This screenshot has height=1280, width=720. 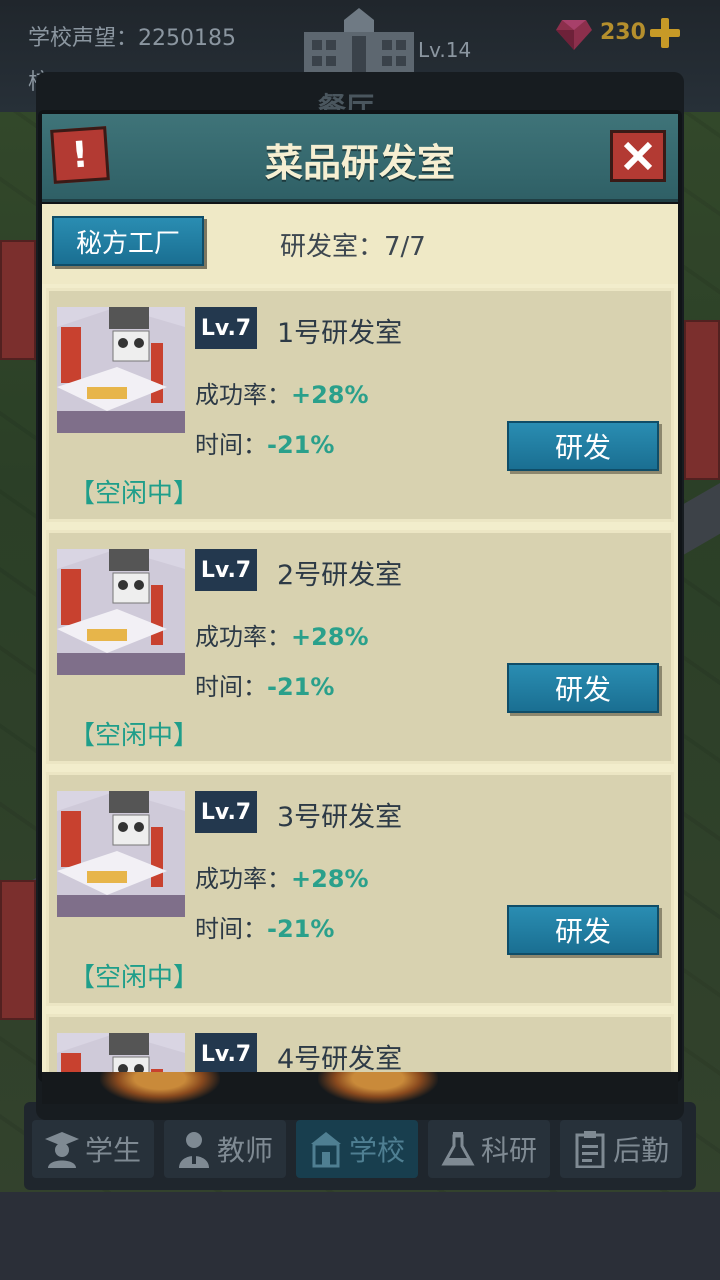 What do you see at coordinates (325, 1150) in the screenshot?
I see `school-icon` at bounding box center [325, 1150].